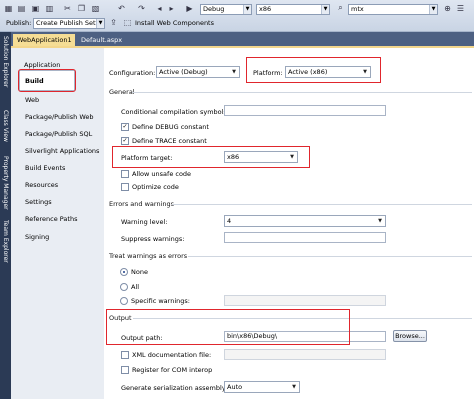 This screenshot has width=474, height=399. Describe the element at coordinates (19, 23) in the screenshot. I see `publish-label: Publish:` at that location.